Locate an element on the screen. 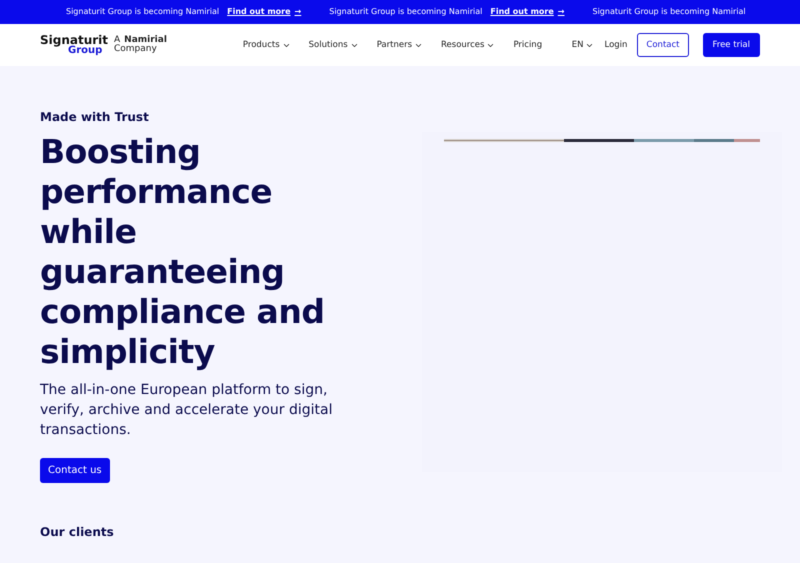 This screenshot has height=563, width=800. language-selector: EN is located at coordinates (583, 45).